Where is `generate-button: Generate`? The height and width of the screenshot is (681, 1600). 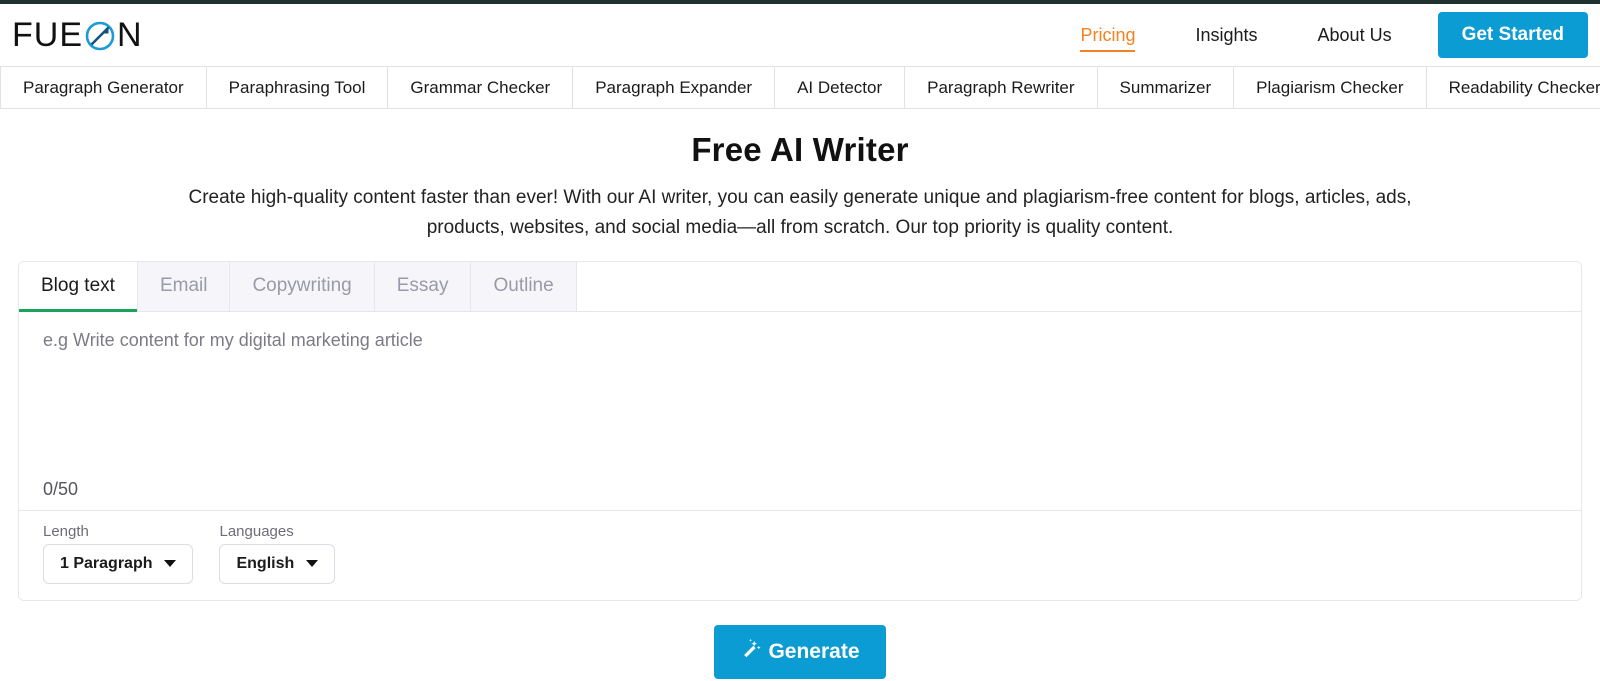 generate-button: Generate is located at coordinates (800, 651).